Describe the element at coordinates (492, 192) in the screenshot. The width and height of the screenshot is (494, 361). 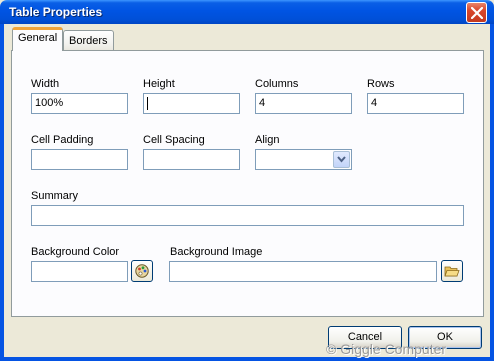
I see `window-frame-right` at that location.